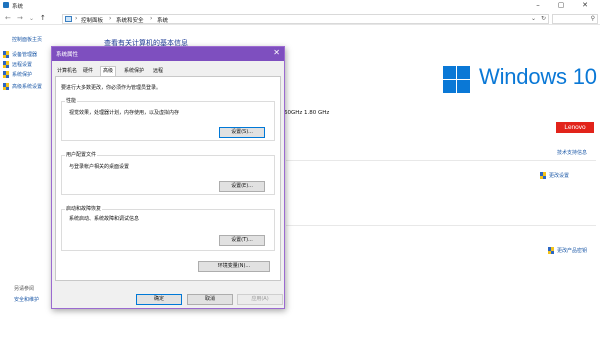 The width and height of the screenshot is (600, 338). I want to click on sidebar-item-device-manager: 设备管理器, so click(20, 54).